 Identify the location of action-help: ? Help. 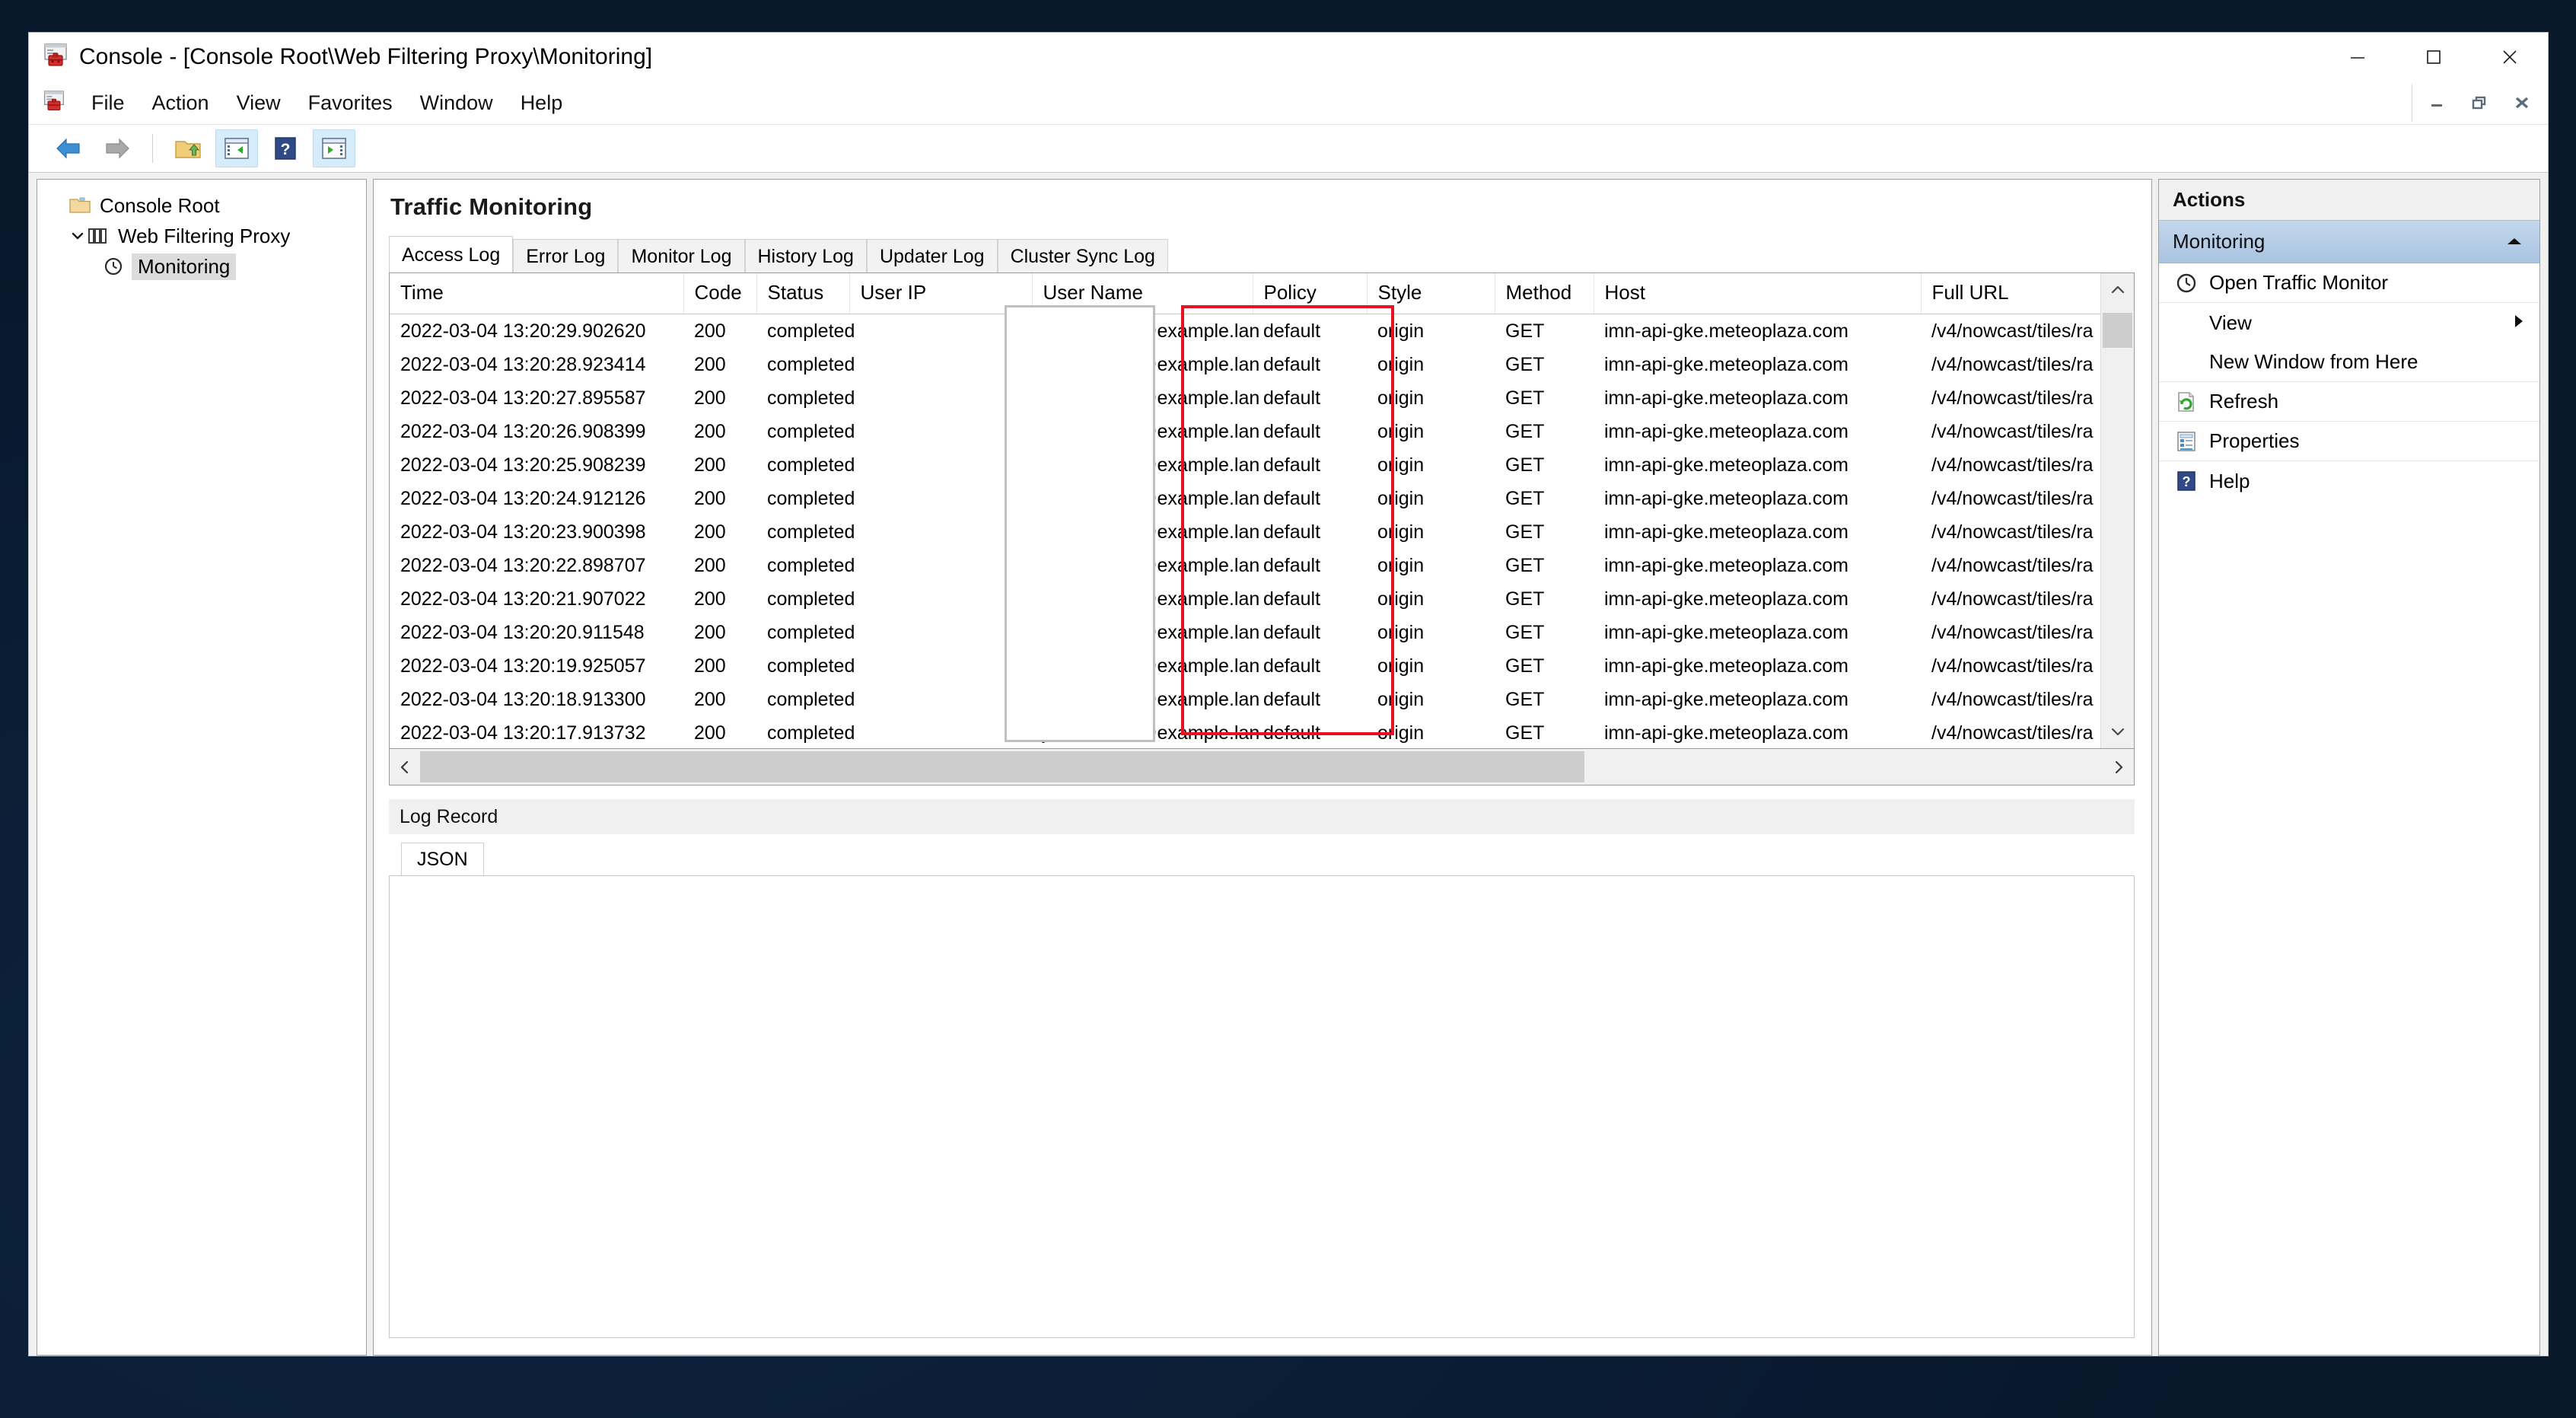
(2349, 481).